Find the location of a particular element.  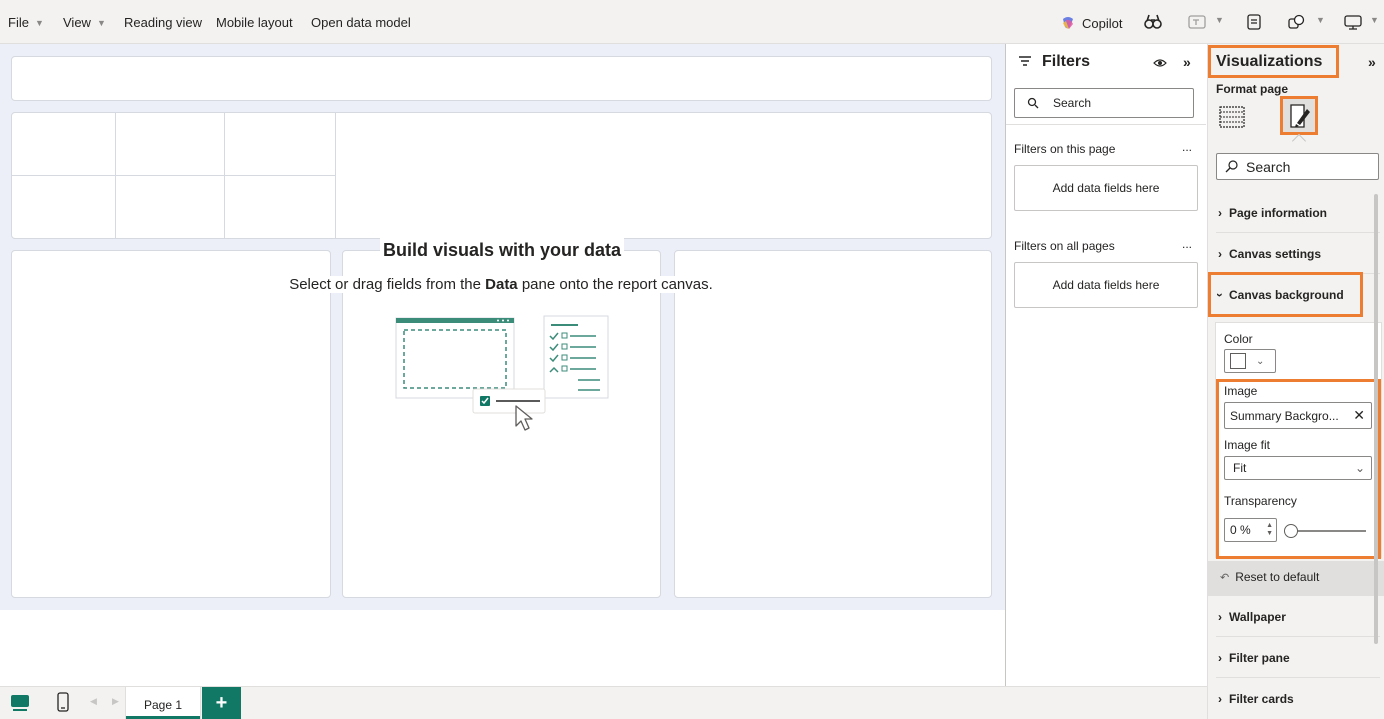

visualizations-search-placeholder: Search is located at coordinates (1268, 166).